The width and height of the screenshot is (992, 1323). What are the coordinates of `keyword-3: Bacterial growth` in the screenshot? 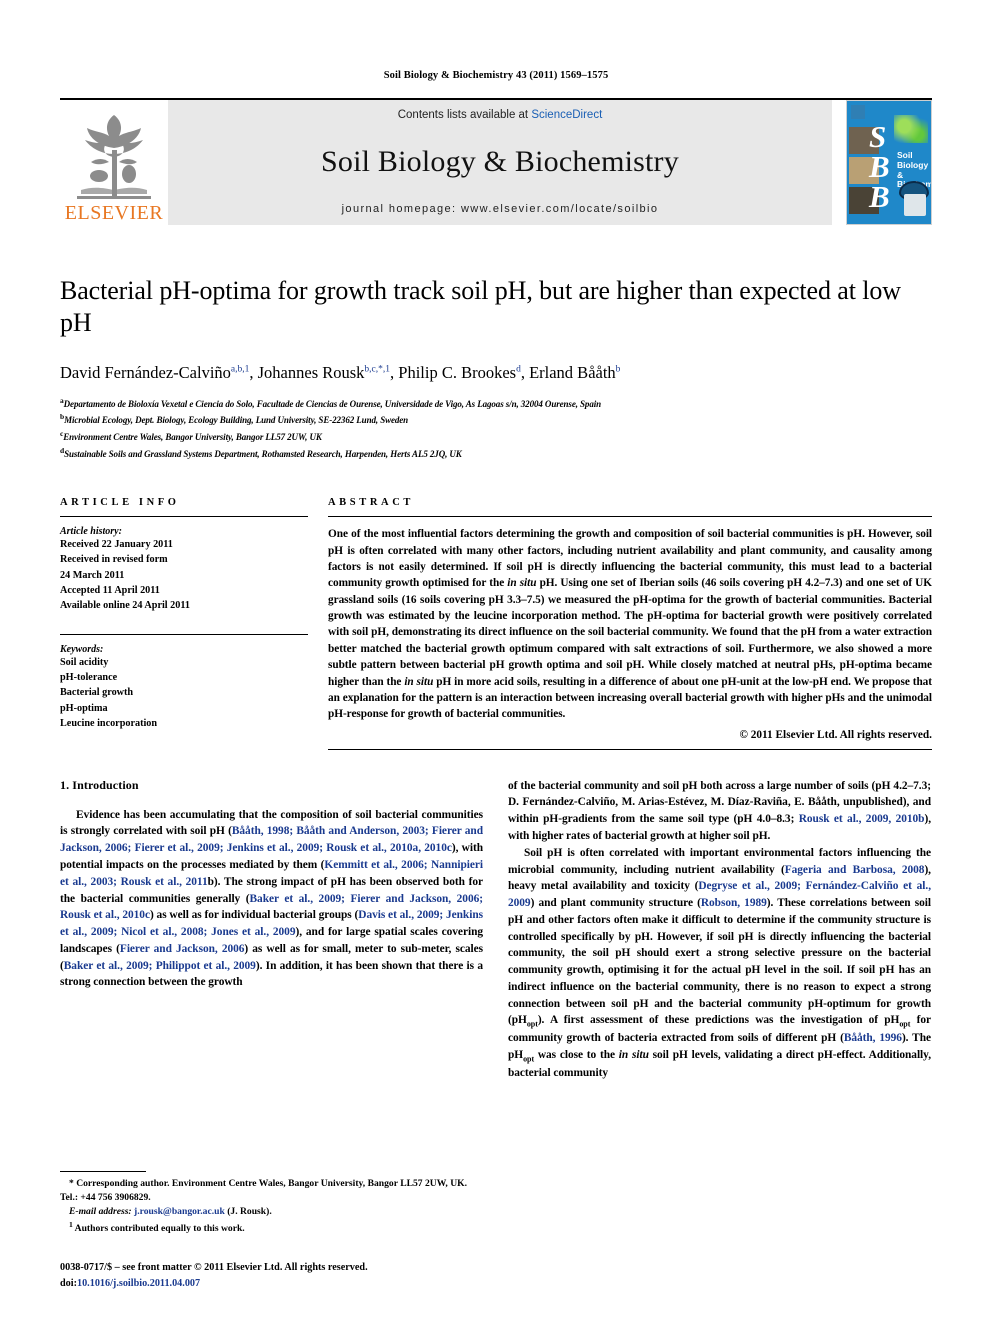 It's located at (97, 693).